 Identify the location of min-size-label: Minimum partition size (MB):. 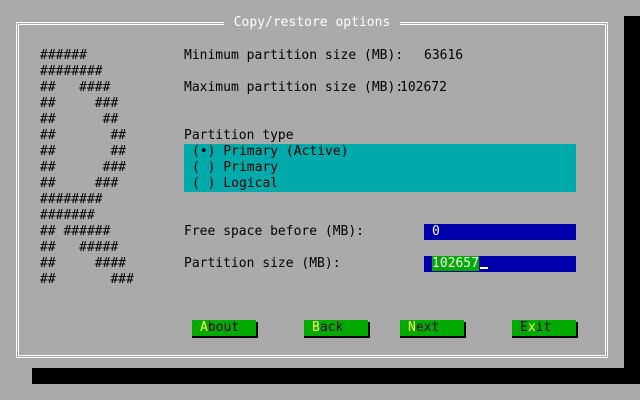
(294, 55).